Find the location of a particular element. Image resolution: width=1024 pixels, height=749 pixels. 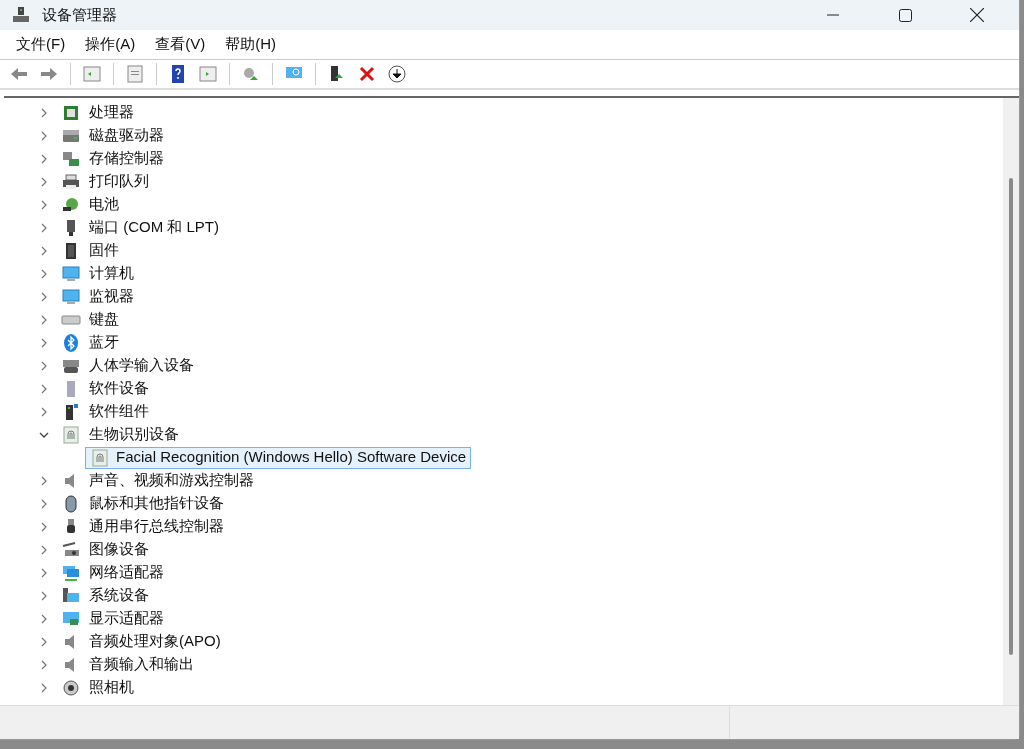

panel-right-icon is located at coordinates (208, 74).